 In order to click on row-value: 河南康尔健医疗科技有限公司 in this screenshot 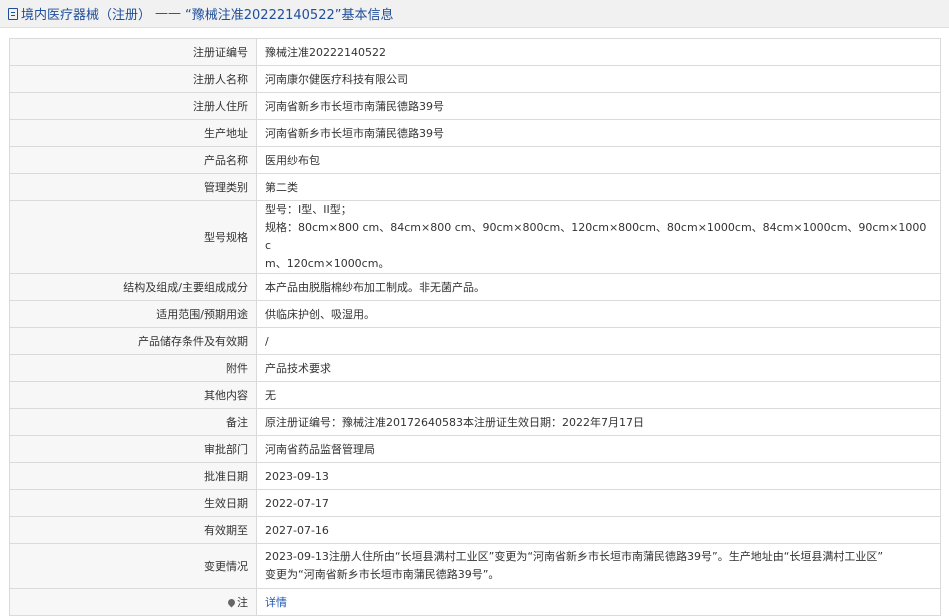, I will do `click(598, 79)`.